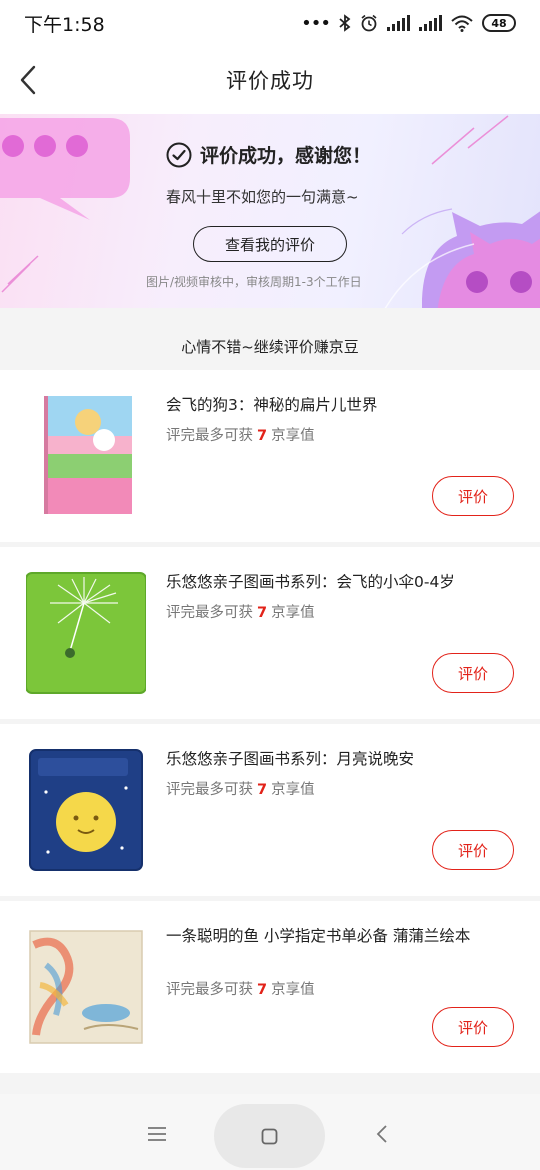 Image resolution: width=540 pixels, height=1170 pixels. I want to click on page-title: 评价成功, so click(270, 81).